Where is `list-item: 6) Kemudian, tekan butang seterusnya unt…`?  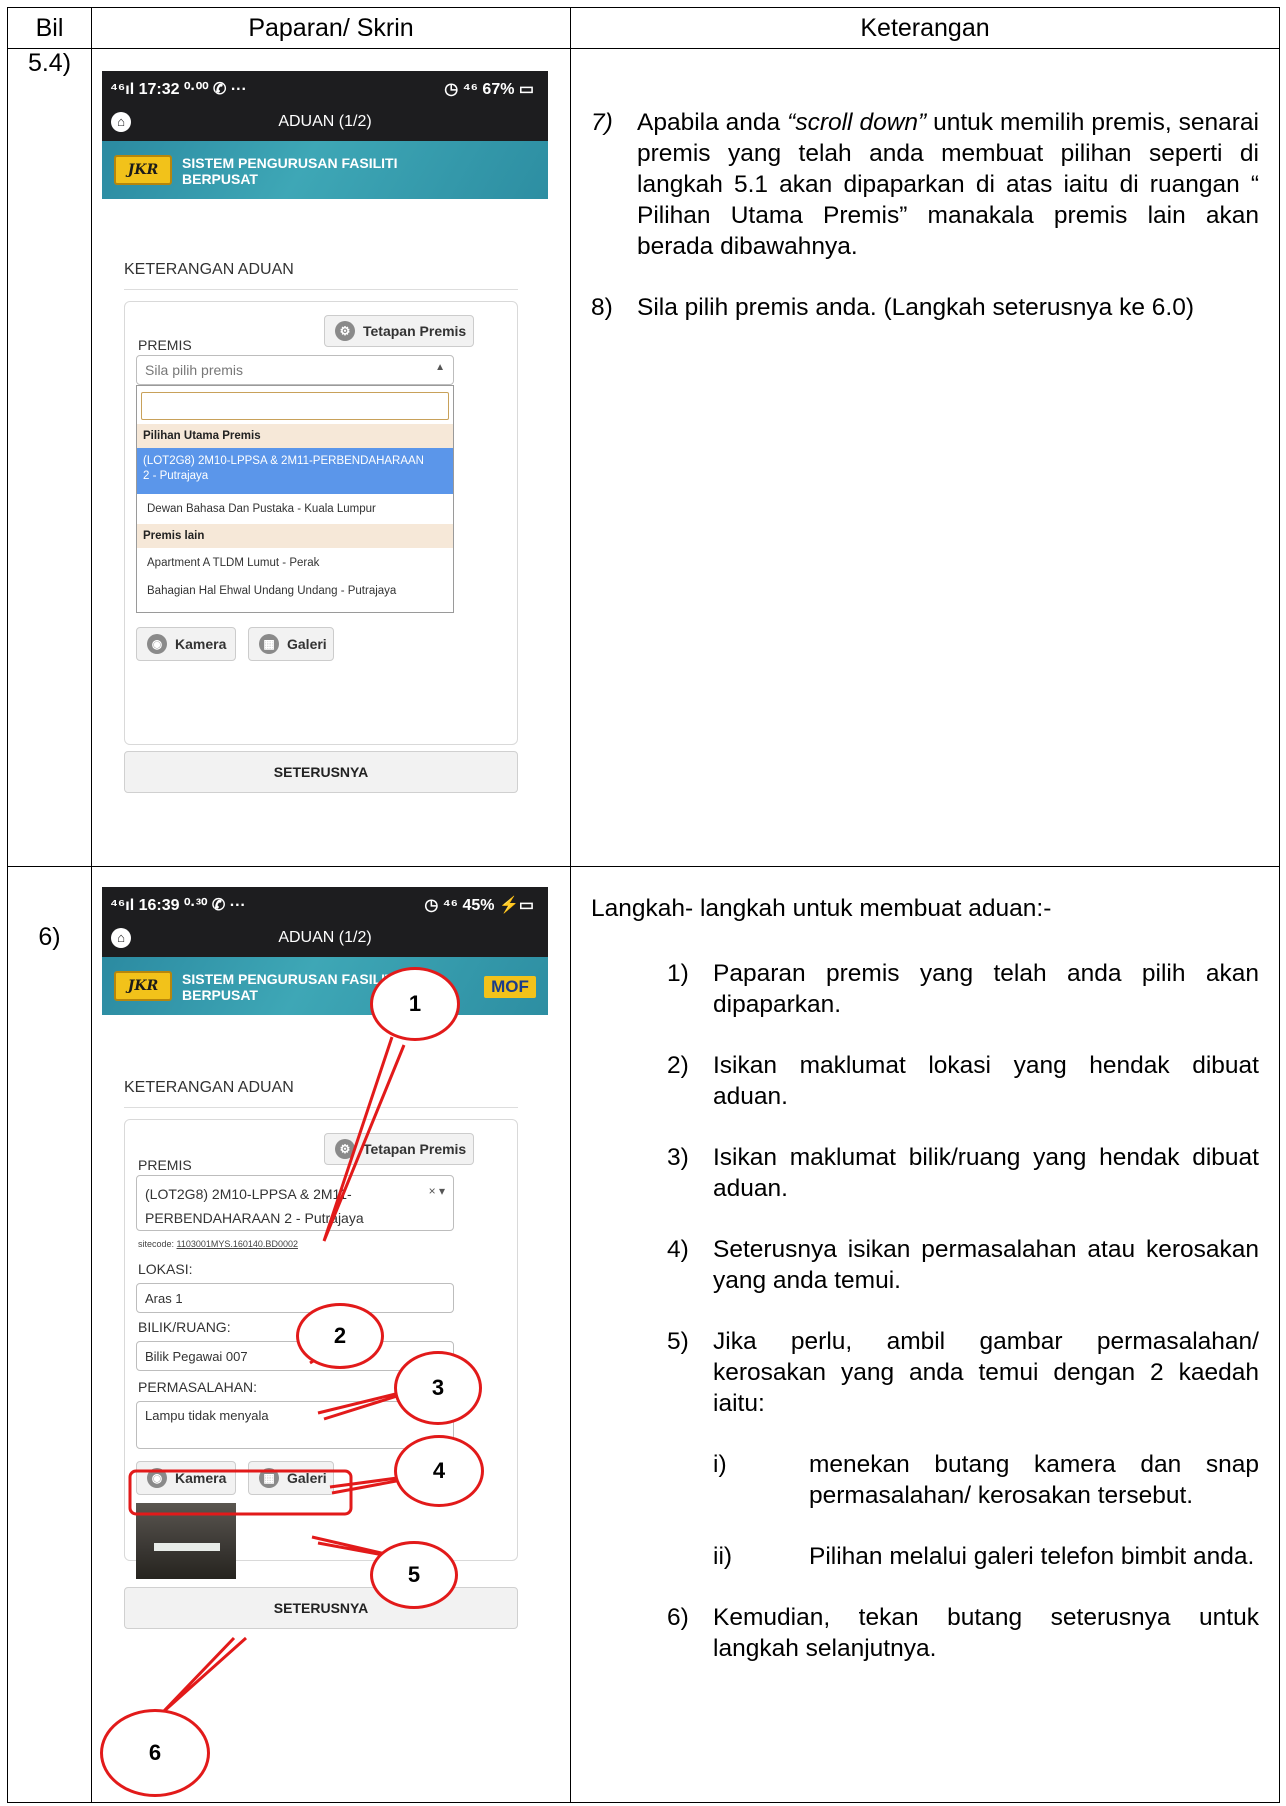
list-item: 6) Kemudian, tekan butang seterusnya unt… is located at coordinates (963, 1633).